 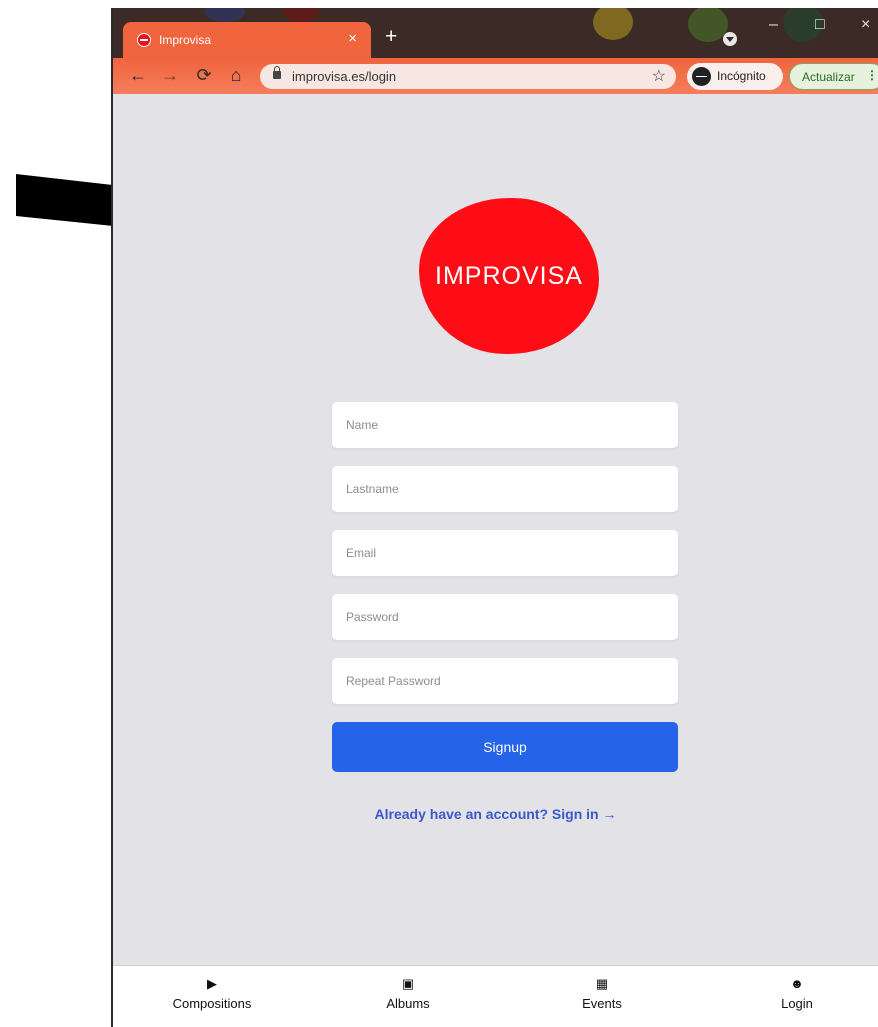 What do you see at coordinates (872, 75) in the screenshot?
I see `more-menu-icon: ⋮` at bounding box center [872, 75].